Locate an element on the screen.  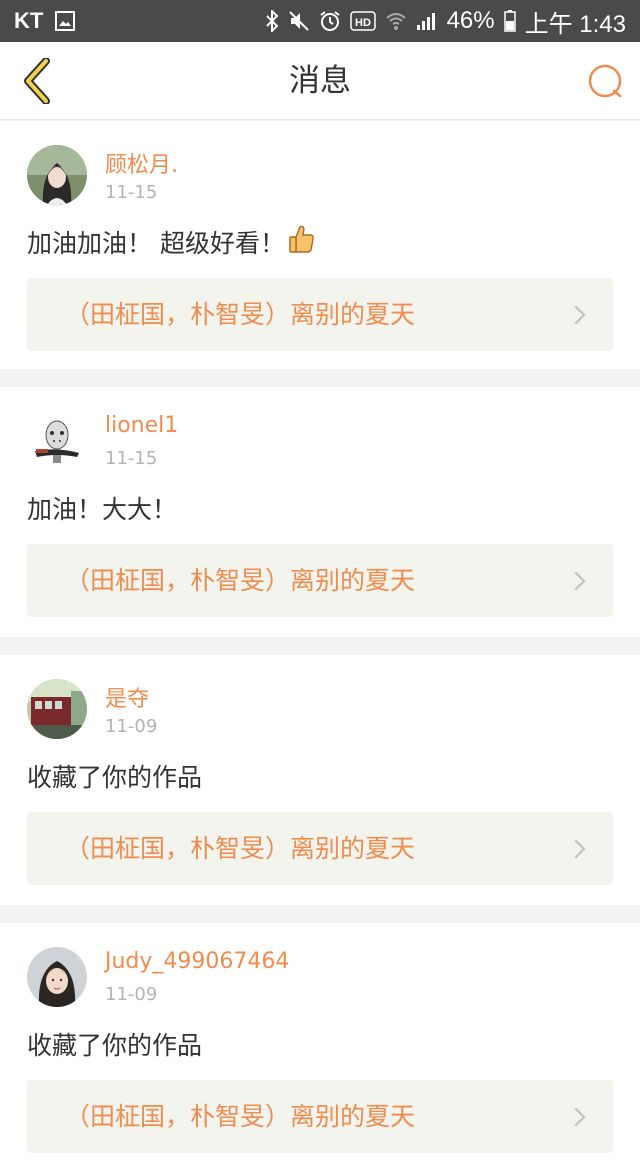
hd-icon: HD is located at coordinates (362, 21).